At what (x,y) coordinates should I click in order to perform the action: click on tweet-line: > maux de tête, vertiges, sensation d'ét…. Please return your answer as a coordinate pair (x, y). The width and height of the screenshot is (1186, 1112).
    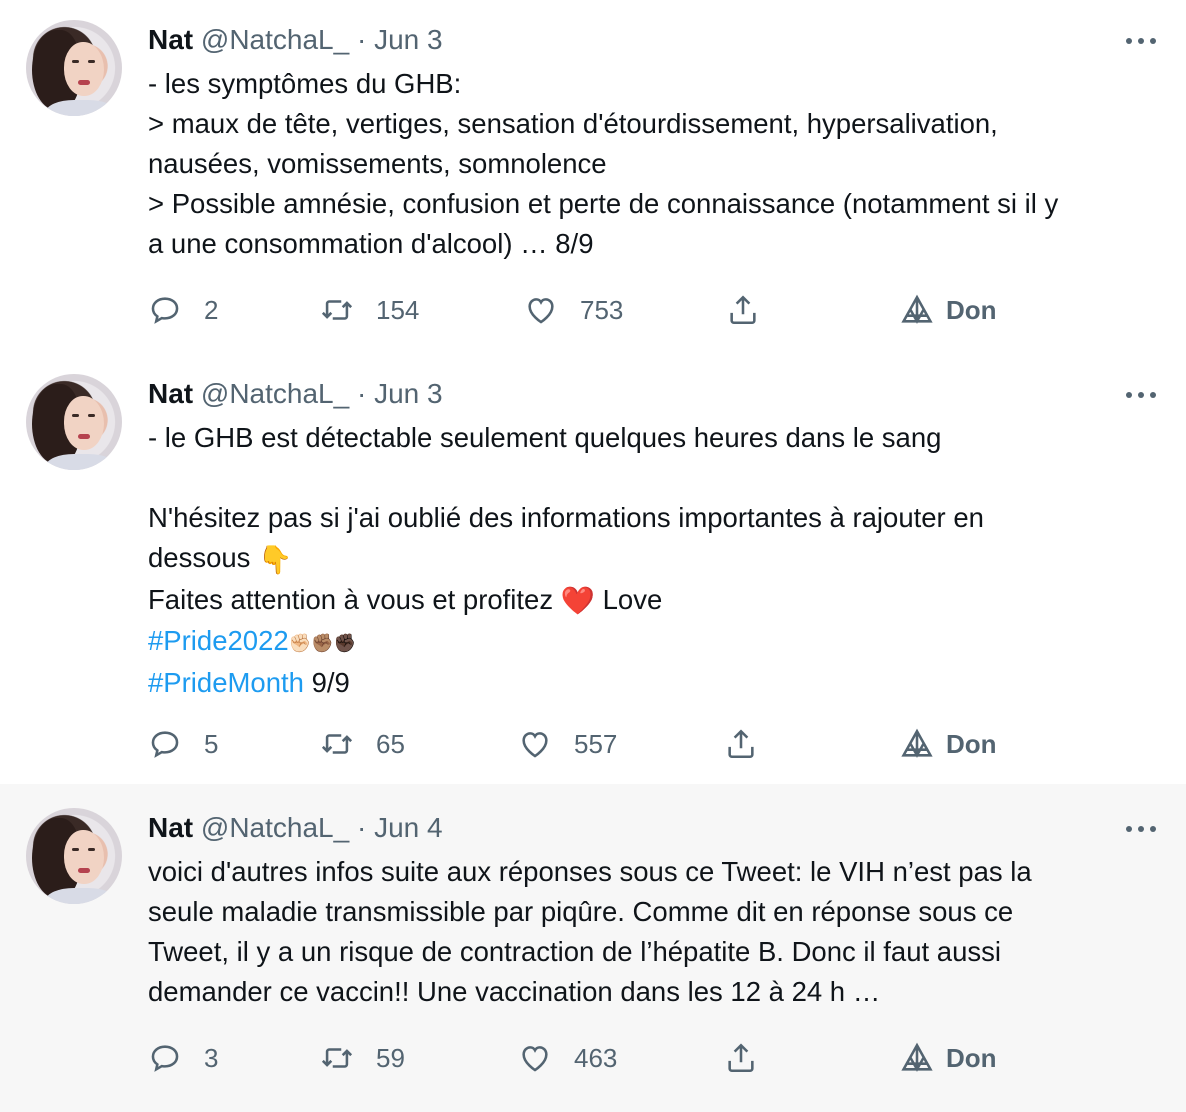
    Looking at the image, I should click on (573, 123).